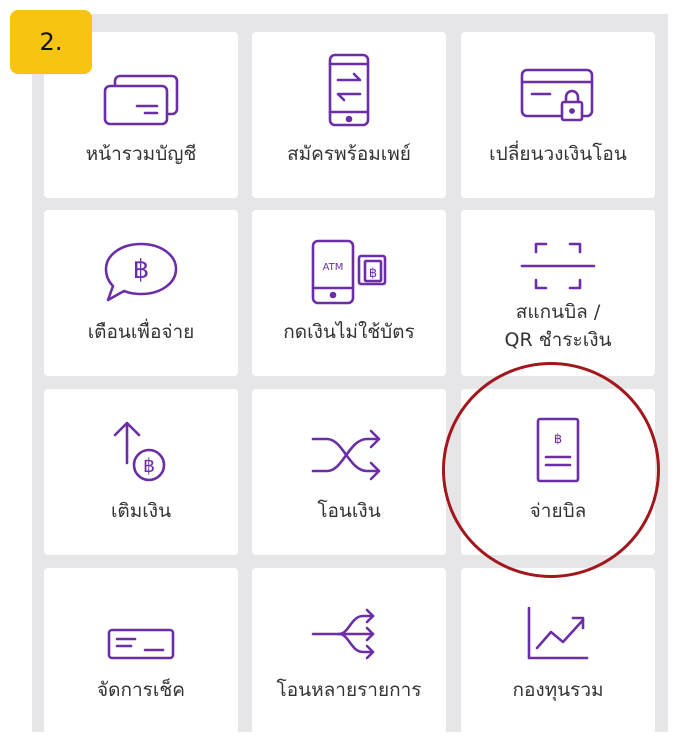  Describe the element at coordinates (349, 690) in the screenshot. I see `menu-label: โอนหลายรายการ` at that location.